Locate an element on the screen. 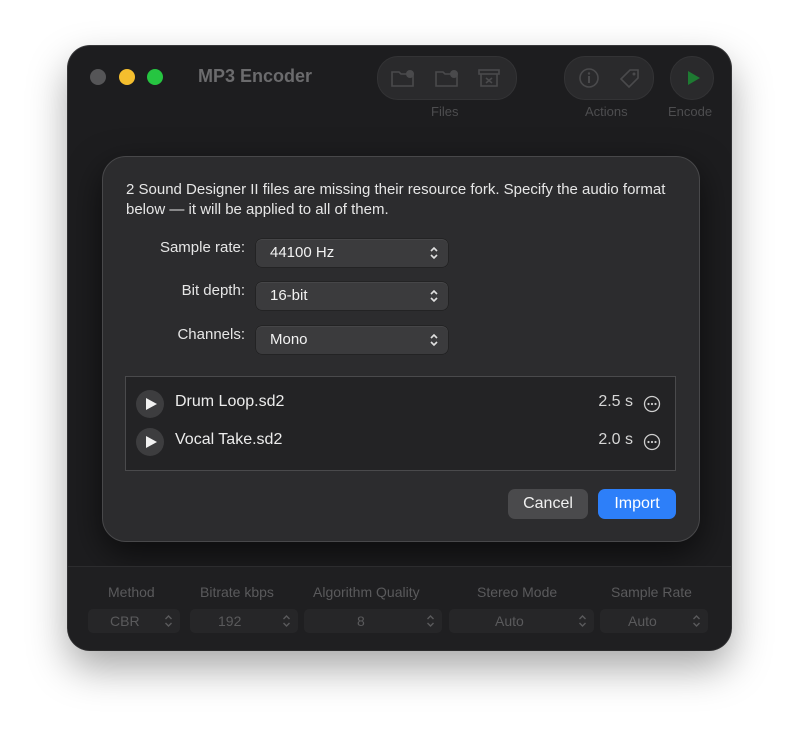 Image resolution: width=800 pixels, height=740 pixels. add-files-icon is located at coordinates (447, 78).